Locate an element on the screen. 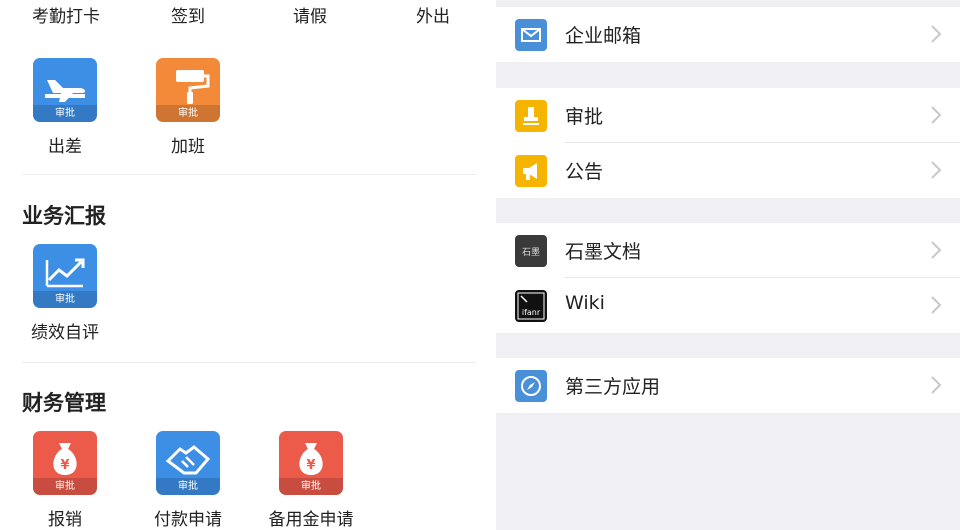  app-label: 备用金申请 is located at coordinates (311, 520).